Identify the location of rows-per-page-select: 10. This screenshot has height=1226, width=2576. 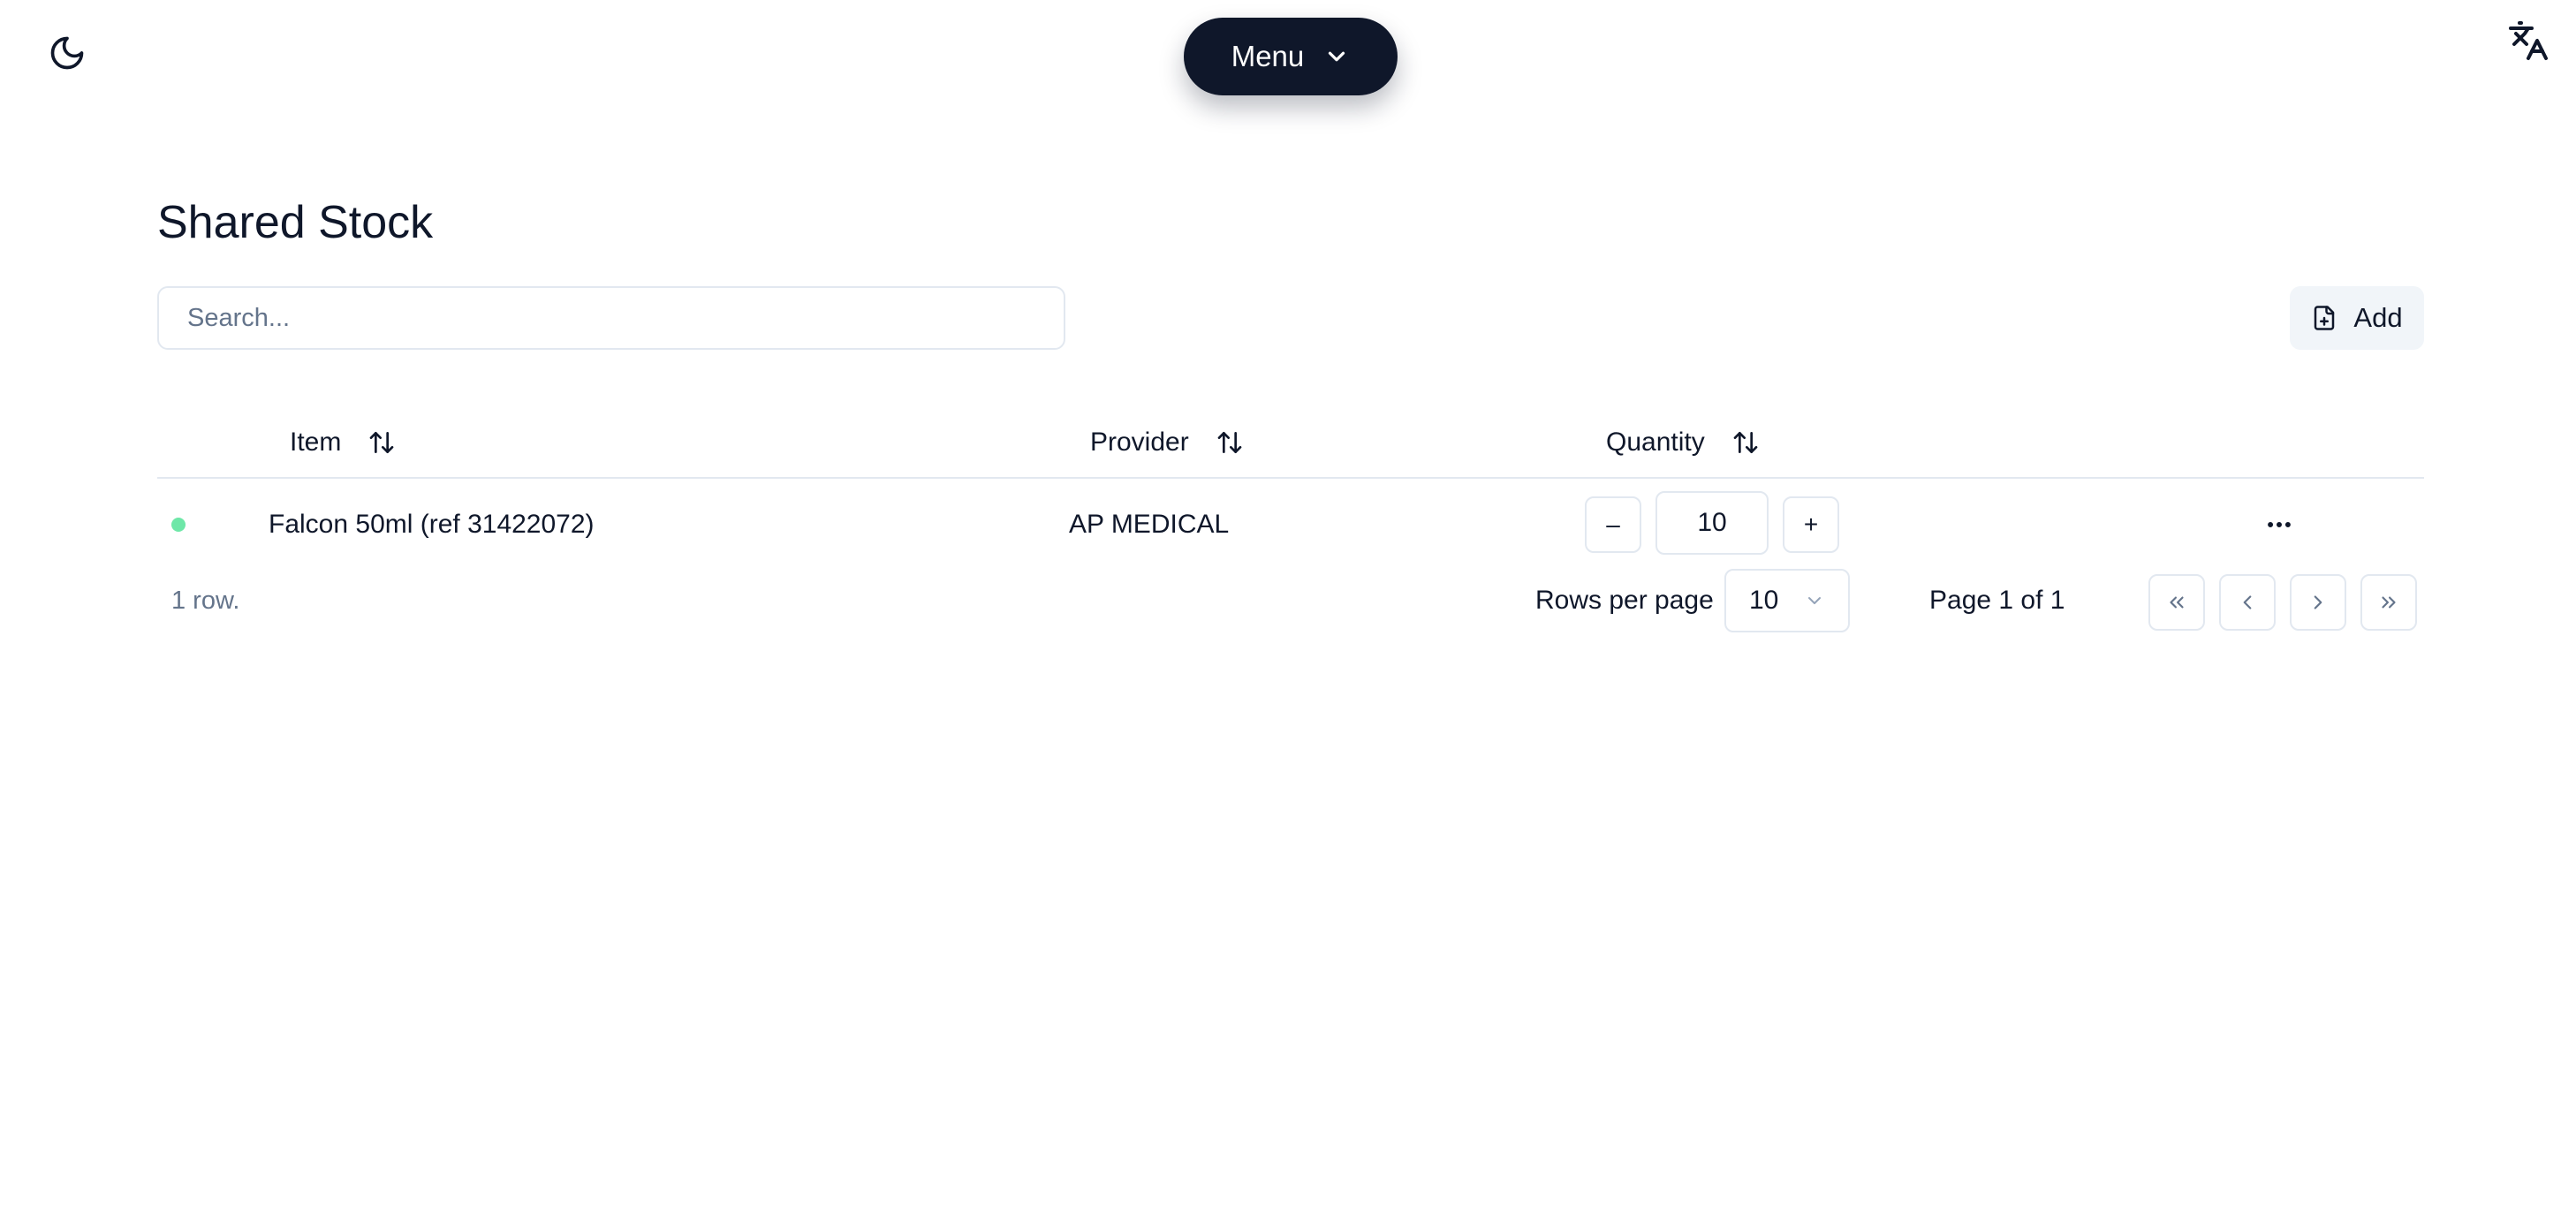
(1787, 600).